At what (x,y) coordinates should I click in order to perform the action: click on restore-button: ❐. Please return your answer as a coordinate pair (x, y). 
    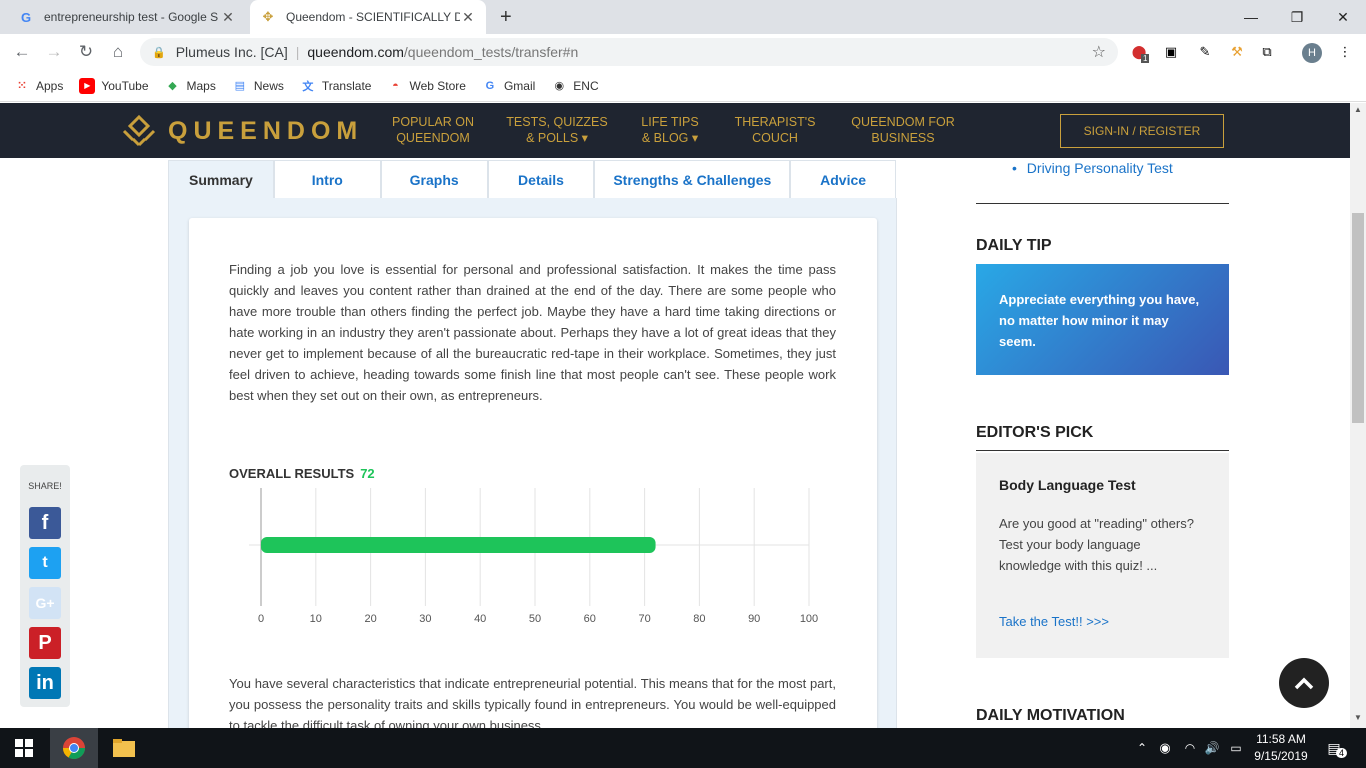
    Looking at the image, I should click on (1297, 17).